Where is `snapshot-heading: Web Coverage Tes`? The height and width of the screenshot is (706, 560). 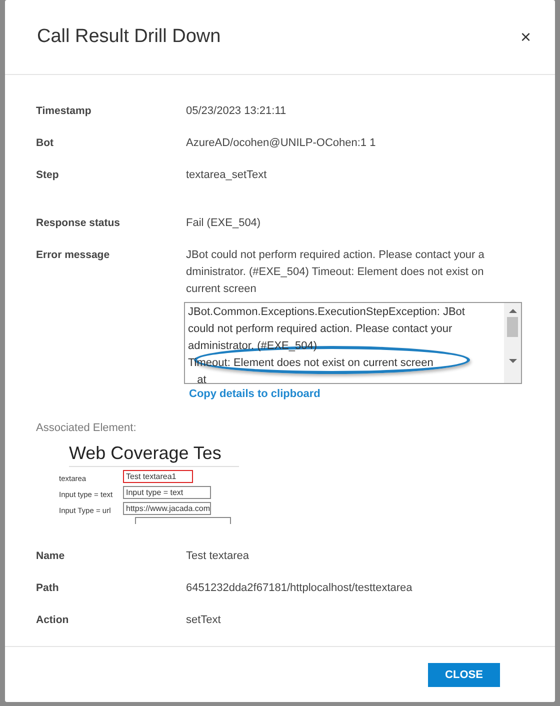 snapshot-heading: Web Coverage Tes is located at coordinates (154, 454).